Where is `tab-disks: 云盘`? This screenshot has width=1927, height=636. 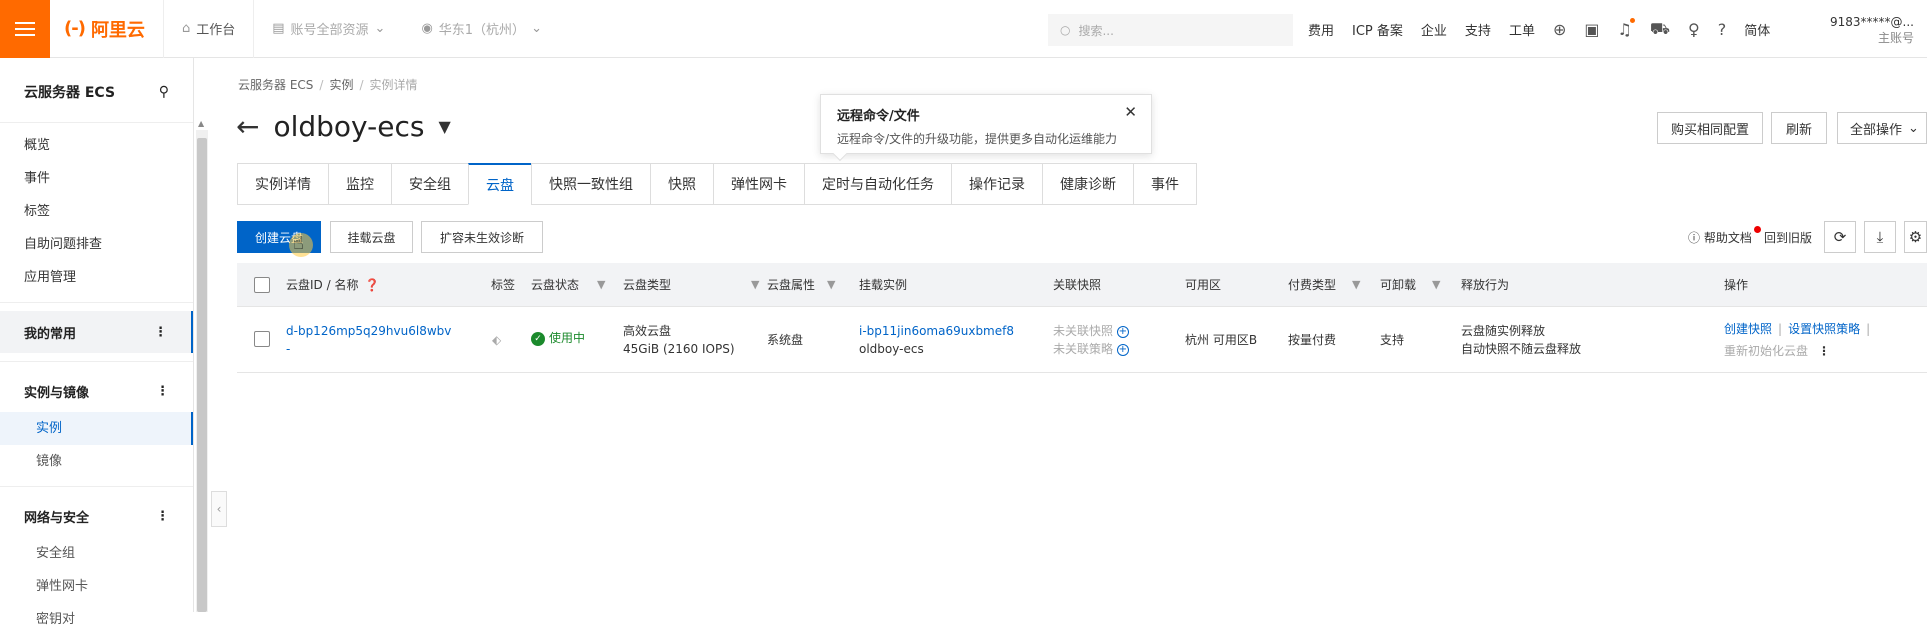
tab-disks: 云盘 is located at coordinates (499, 184).